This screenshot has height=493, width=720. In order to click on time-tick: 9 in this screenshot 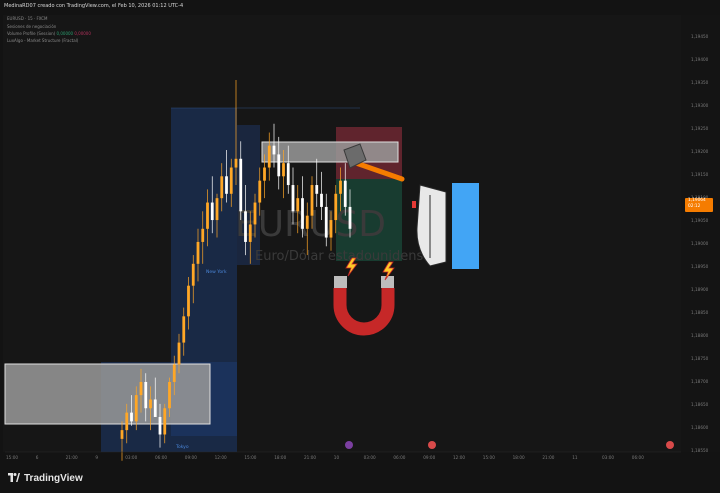, I will do `click(97, 457)`.